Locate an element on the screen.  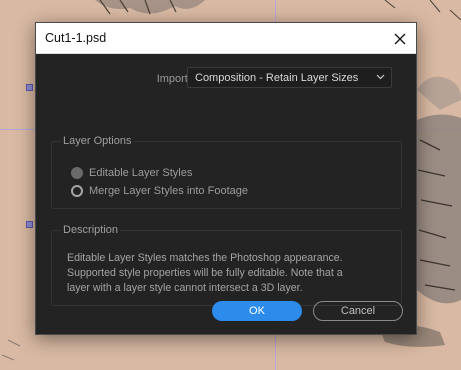
import-kind-select: Composition - Retain Layer Sizes is located at coordinates (289, 77).